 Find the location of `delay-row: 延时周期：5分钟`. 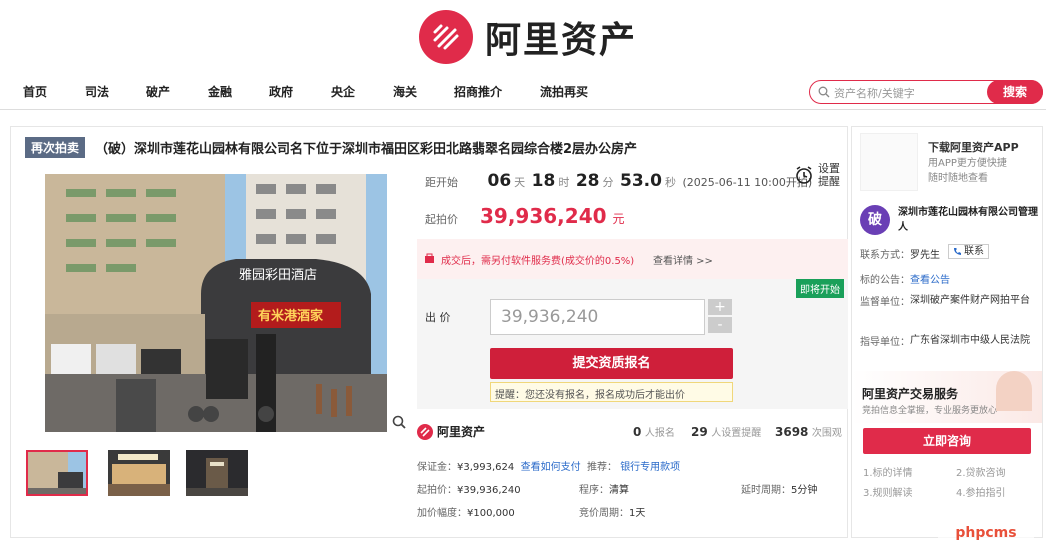

delay-row: 延时周期：5分钟 is located at coordinates (779, 488).